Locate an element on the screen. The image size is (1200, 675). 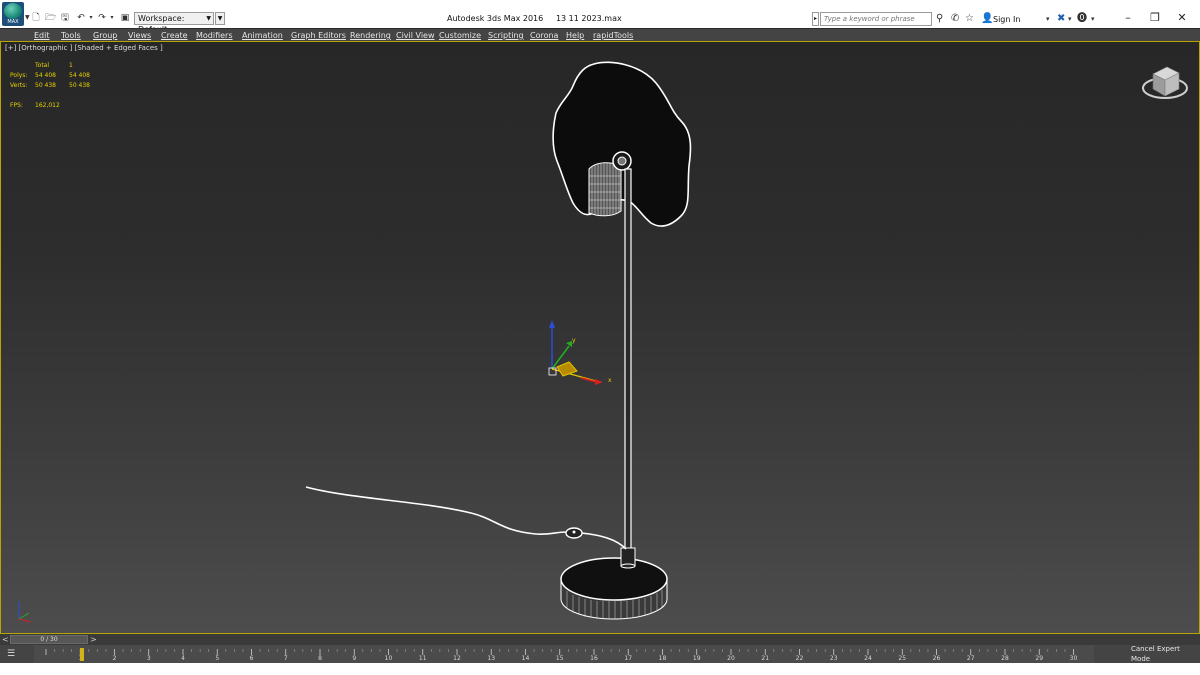
ruler-tick-label: 26 is located at coordinates (937, 658).